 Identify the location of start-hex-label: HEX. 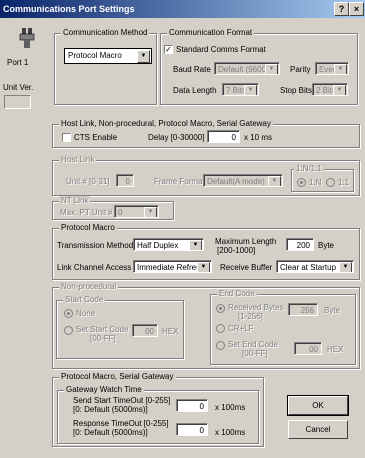
(170, 331).